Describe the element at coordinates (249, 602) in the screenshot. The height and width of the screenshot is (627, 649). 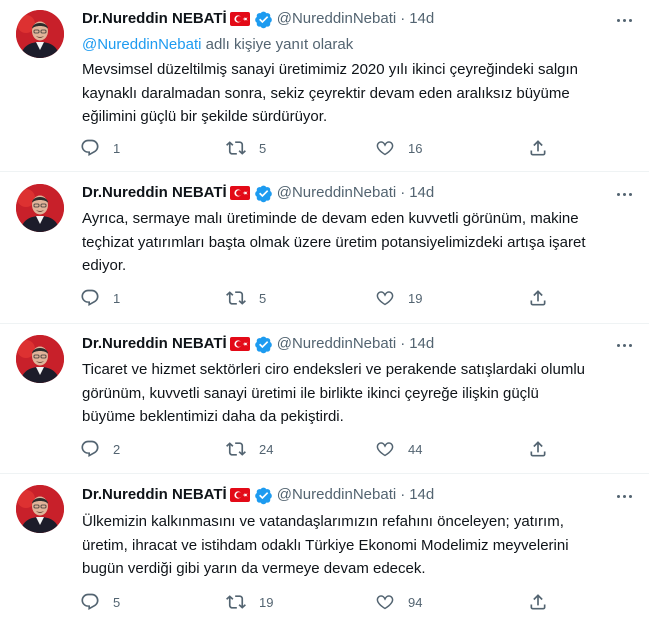
I see `retweet-button: 19` at that location.